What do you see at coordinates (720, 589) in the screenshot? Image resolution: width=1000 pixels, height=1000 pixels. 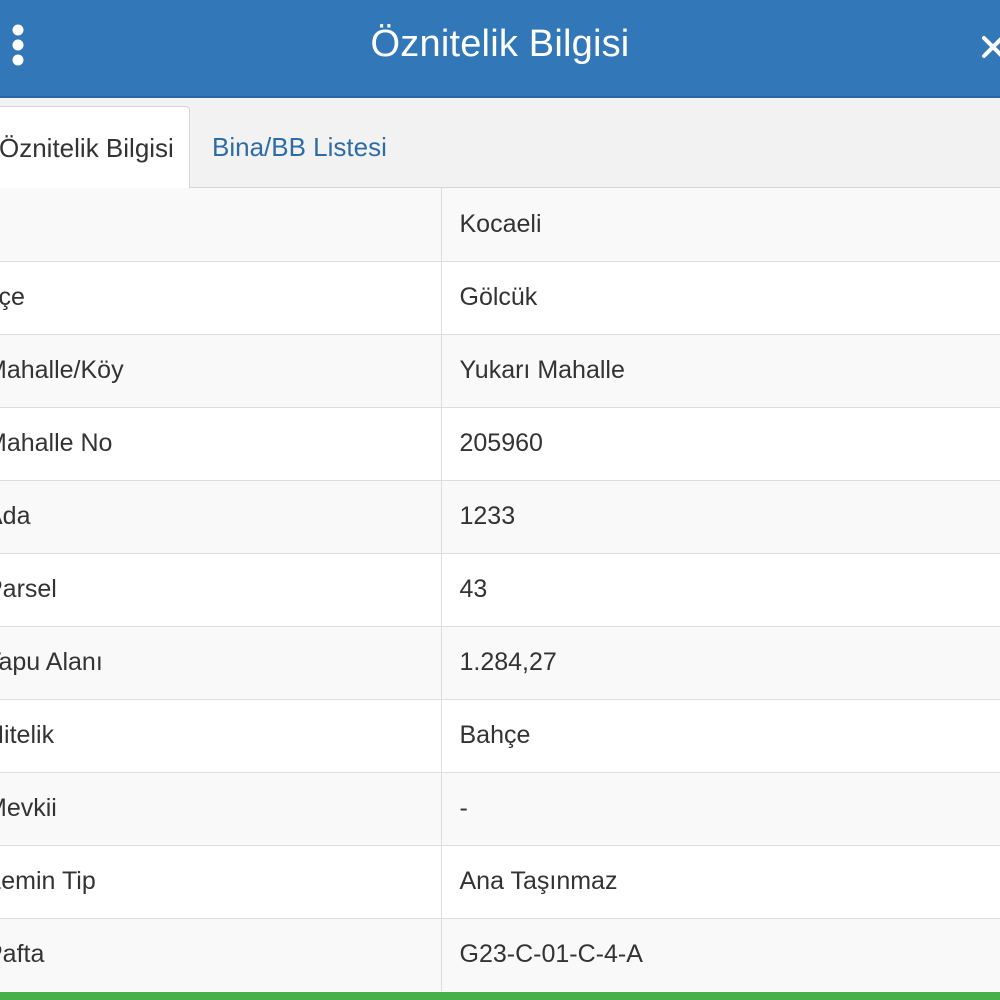 I see `attribute-value: 43` at bounding box center [720, 589].